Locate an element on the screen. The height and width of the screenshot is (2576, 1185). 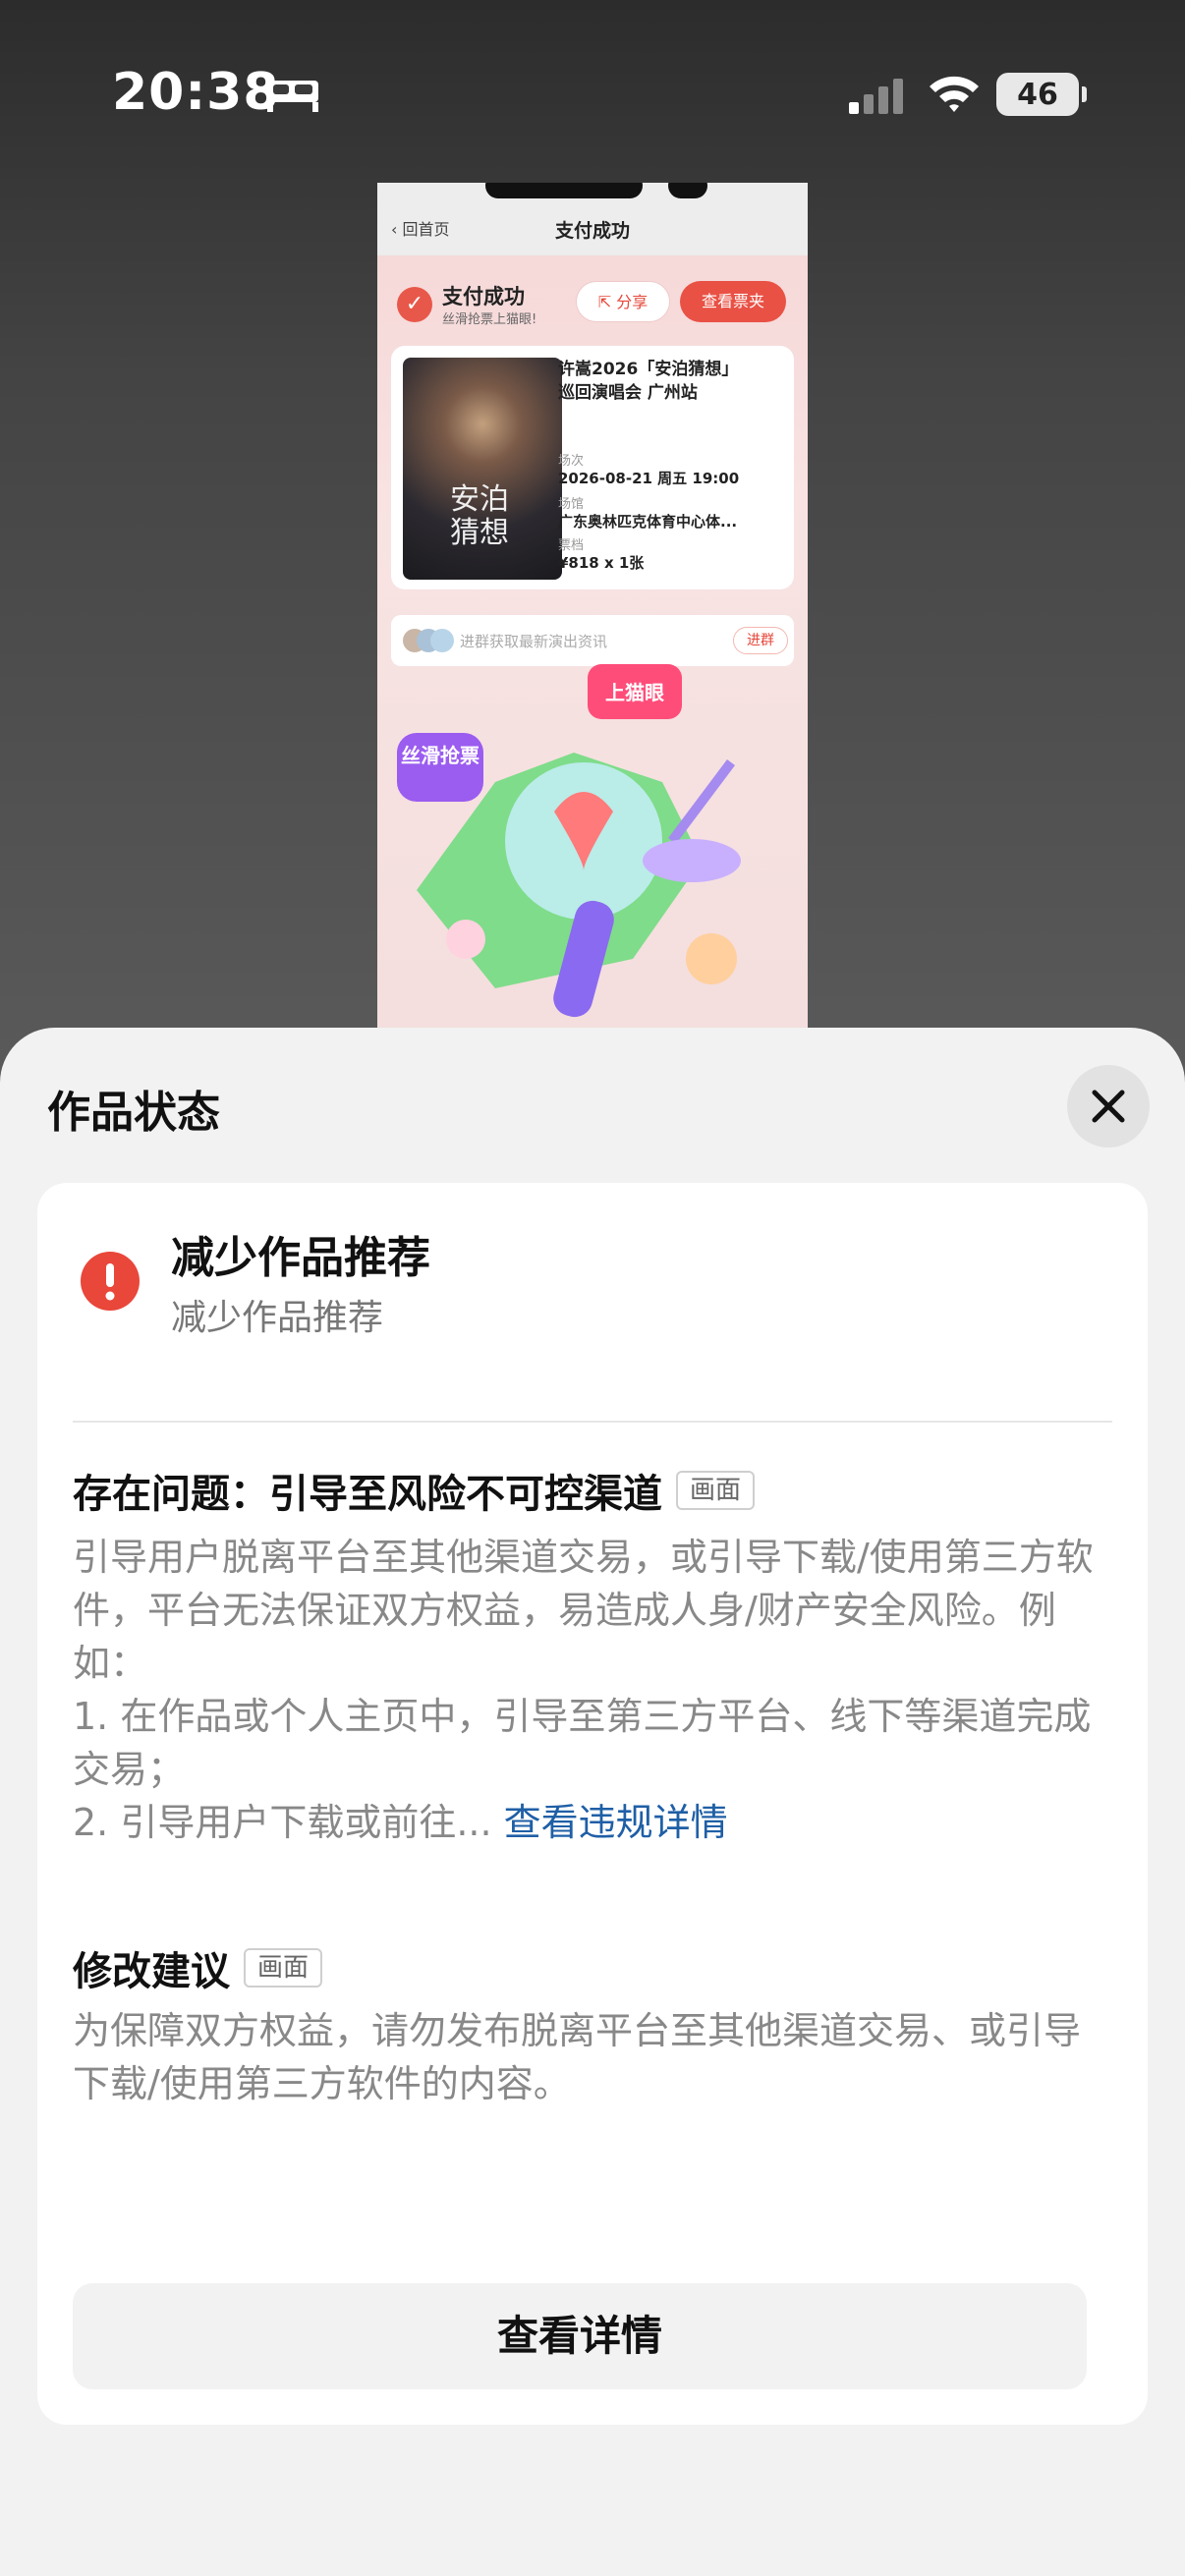
preview-group-button: 进群 is located at coordinates (761, 640).